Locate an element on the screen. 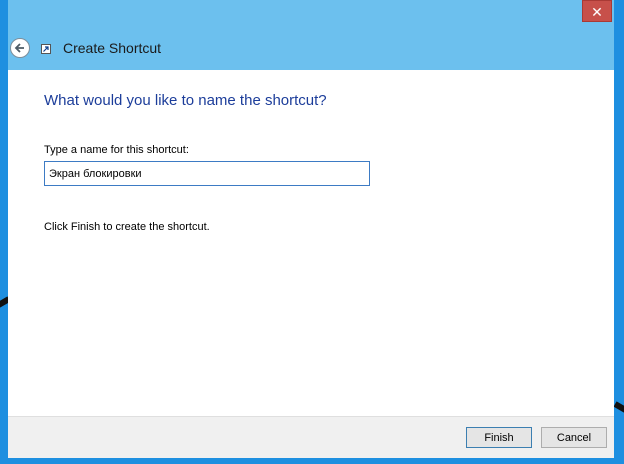 This screenshot has height=464, width=624. shortcut-name-input is located at coordinates (207, 173).